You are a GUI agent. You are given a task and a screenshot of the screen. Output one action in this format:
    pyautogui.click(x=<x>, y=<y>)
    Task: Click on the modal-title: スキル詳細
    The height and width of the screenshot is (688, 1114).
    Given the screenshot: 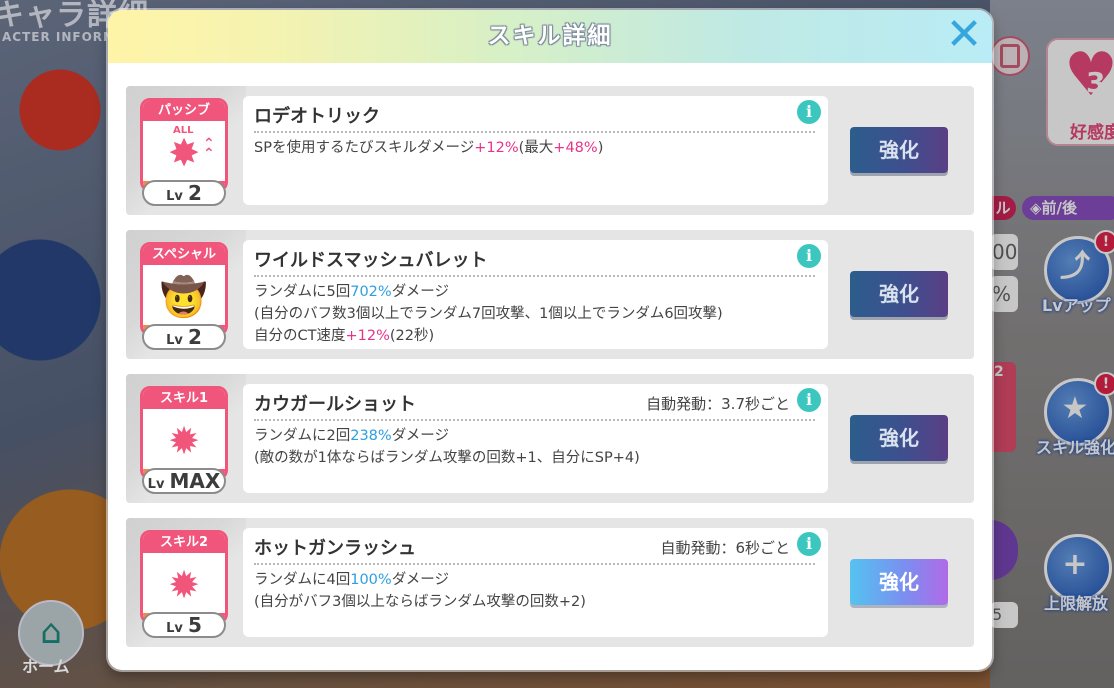 What is the action you would take?
    pyautogui.click(x=550, y=36)
    